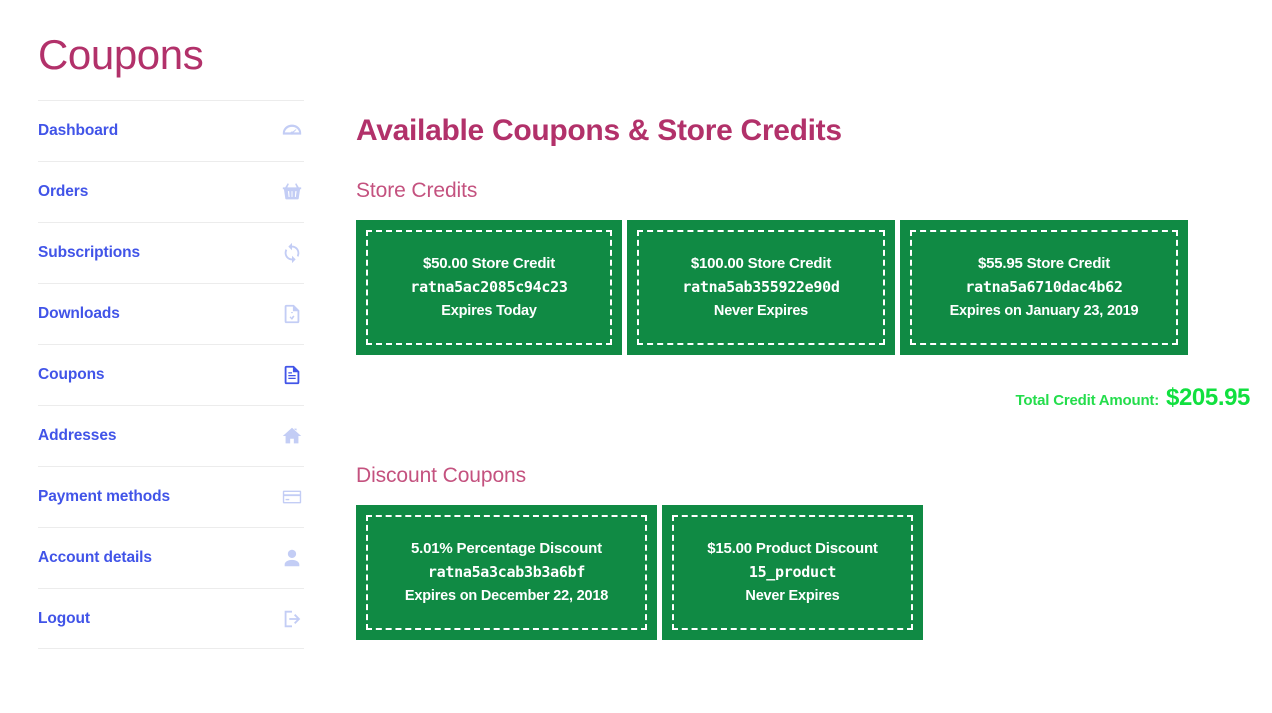  I want to click on store-credits-heading: Store Credits, so click(417, 190).